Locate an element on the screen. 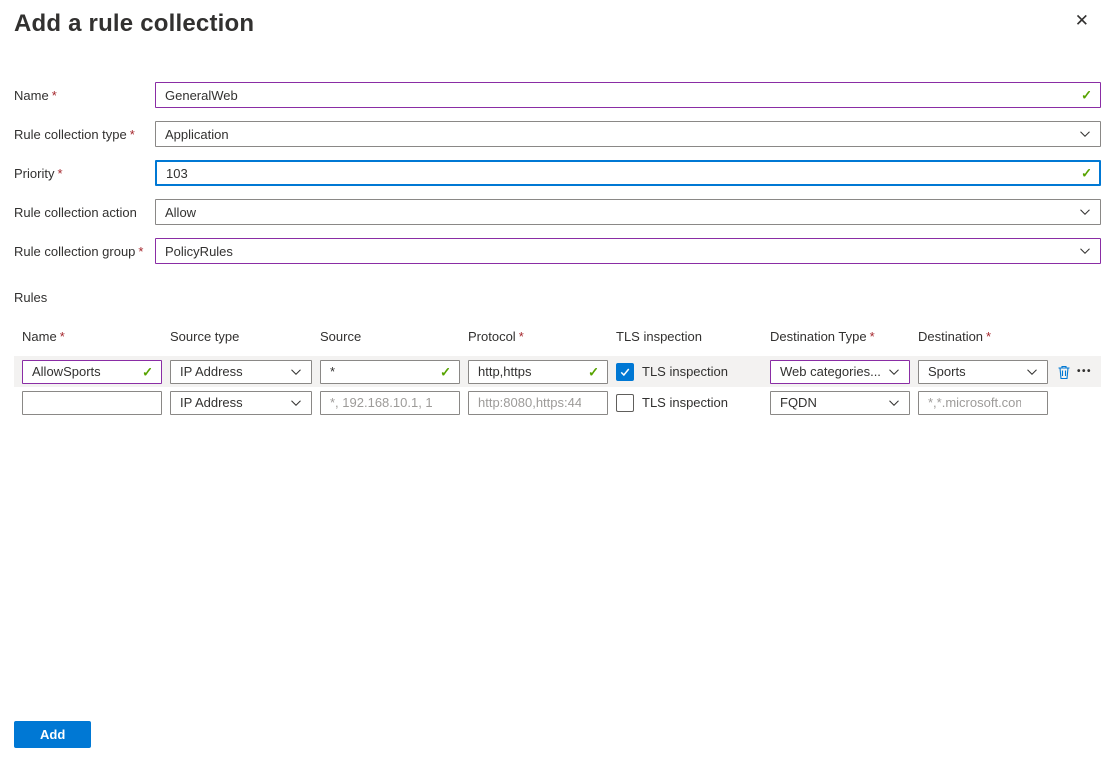 This screenshot has width=1115, height=758. name-control: ✓ is located at coordinates (628, 95).